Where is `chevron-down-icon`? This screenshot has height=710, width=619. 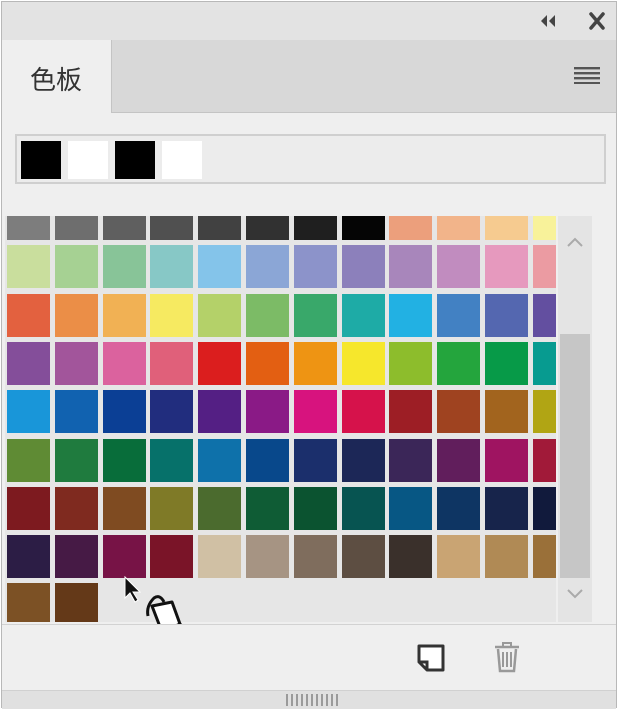
chevron-down-icon is located at coordinates (575, 594).